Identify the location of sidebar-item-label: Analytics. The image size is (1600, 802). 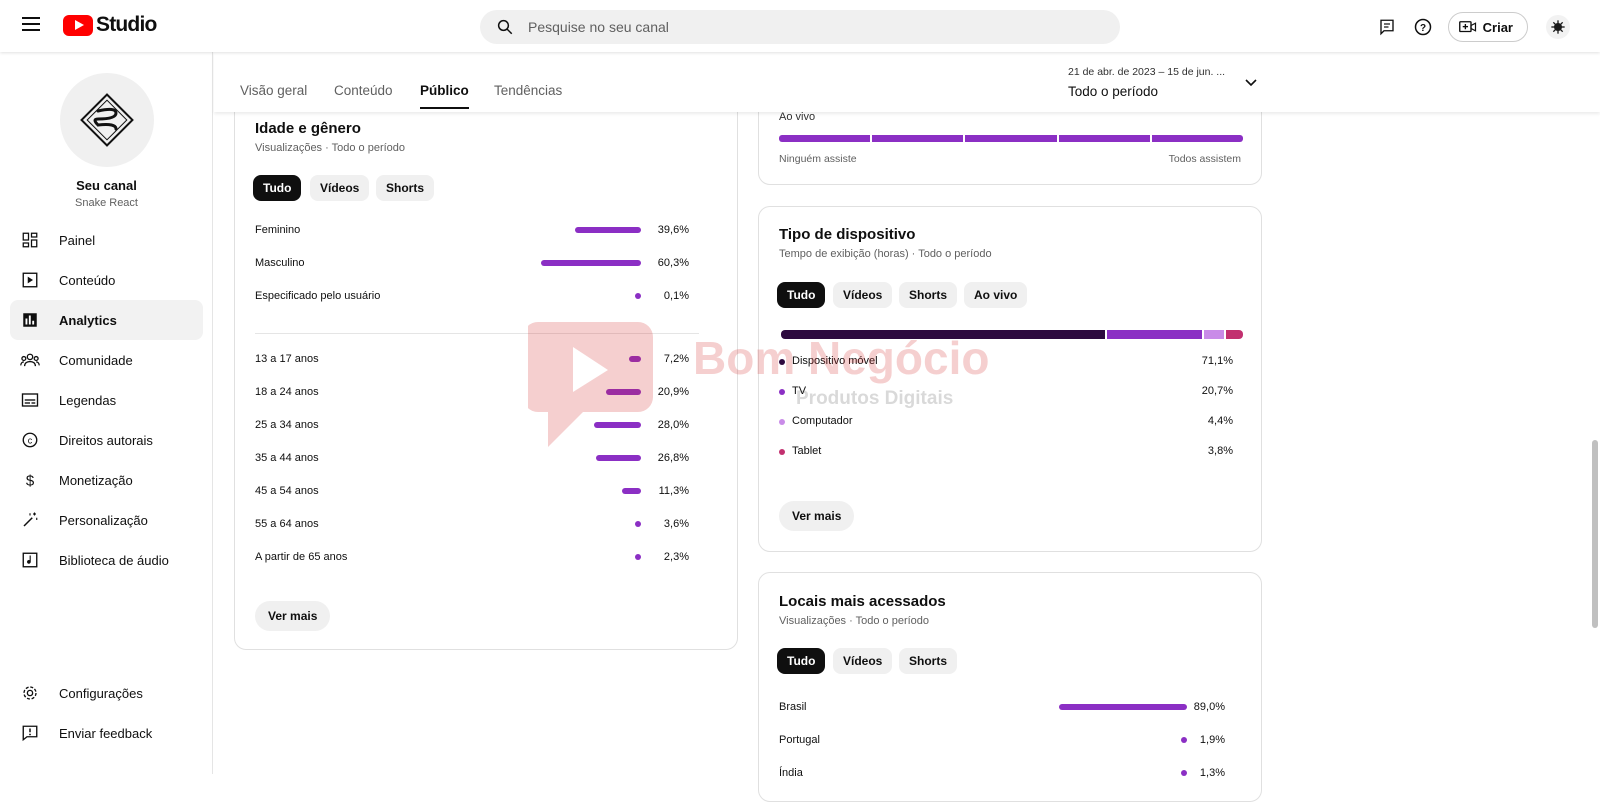
(88, 320).